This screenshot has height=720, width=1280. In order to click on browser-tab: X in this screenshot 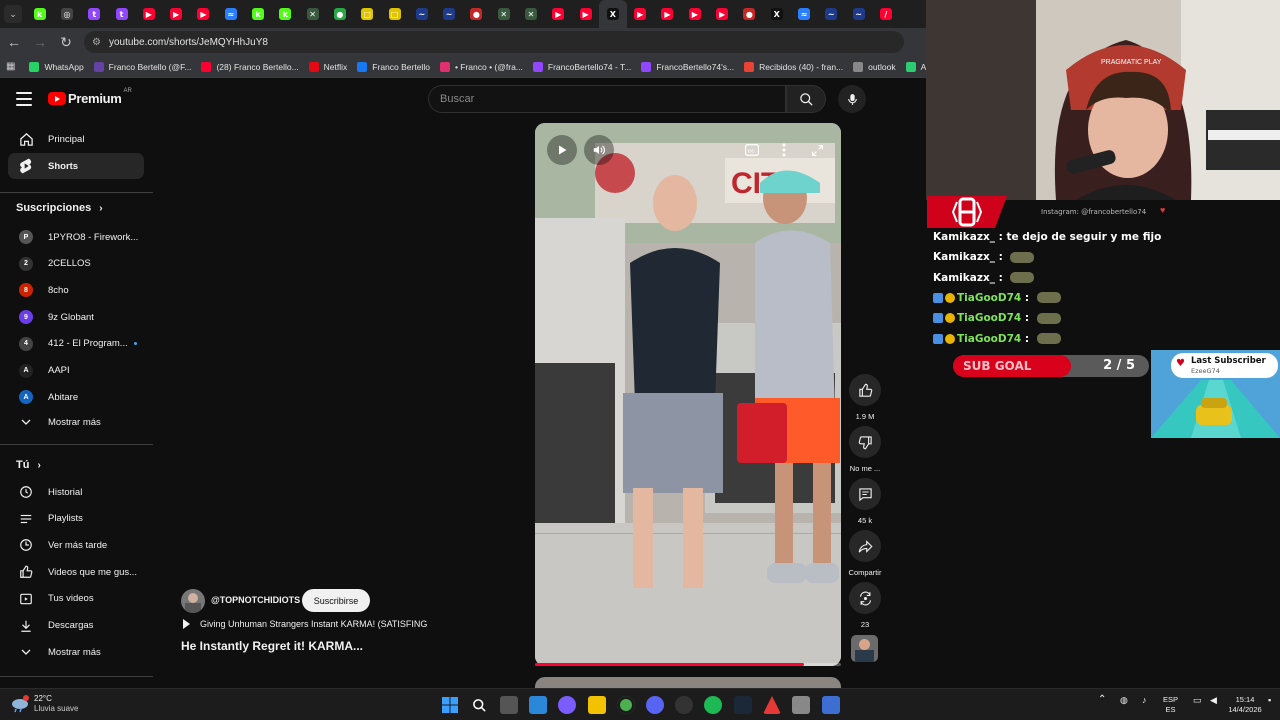, I will do `click(613, 14)`.